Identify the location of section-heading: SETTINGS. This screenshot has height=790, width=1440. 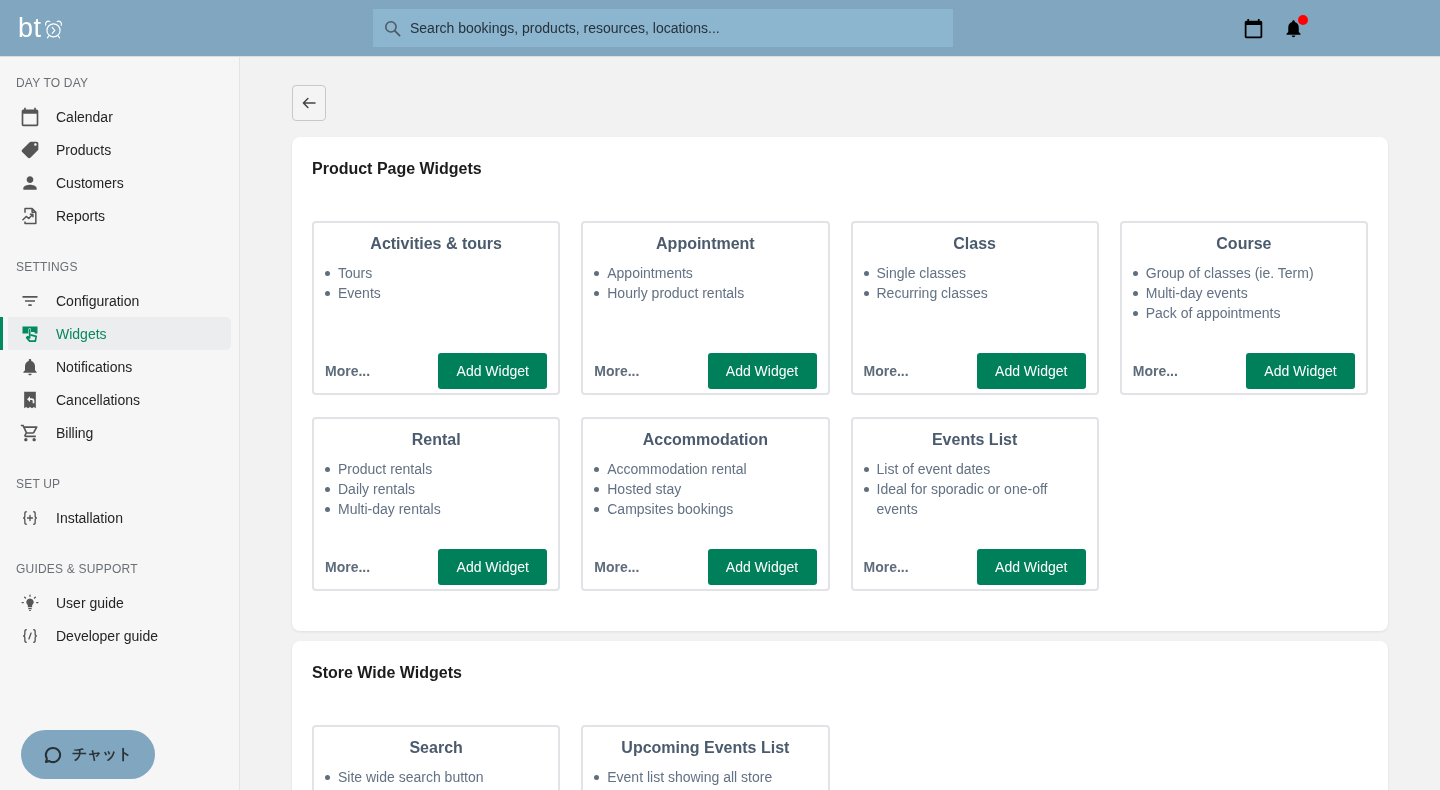
(47, 267).